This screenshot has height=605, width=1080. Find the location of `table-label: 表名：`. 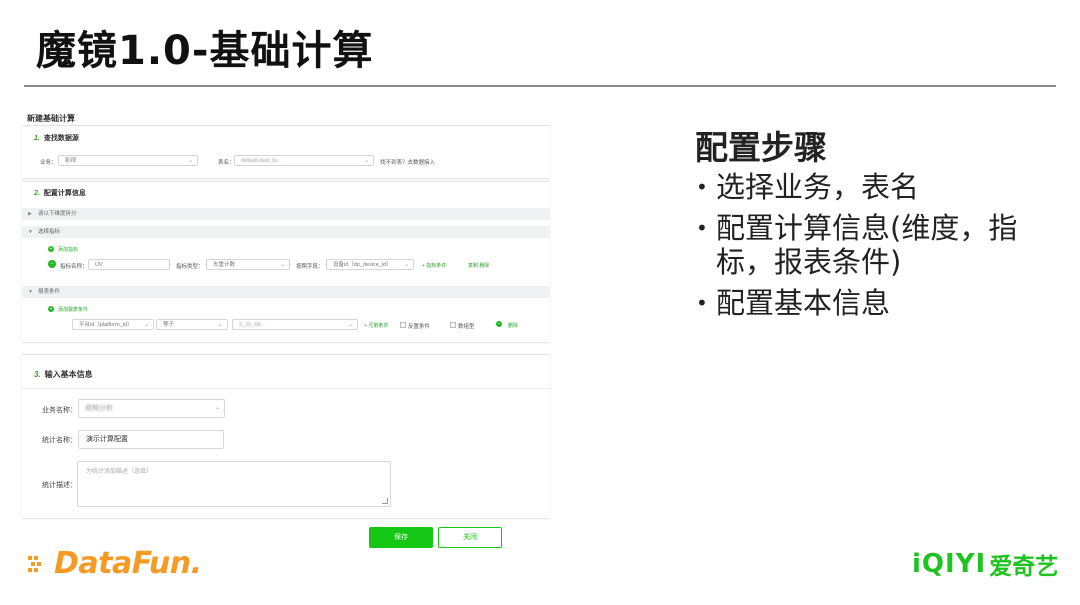

table-label: 表名： is located at coordinates (226, 163).